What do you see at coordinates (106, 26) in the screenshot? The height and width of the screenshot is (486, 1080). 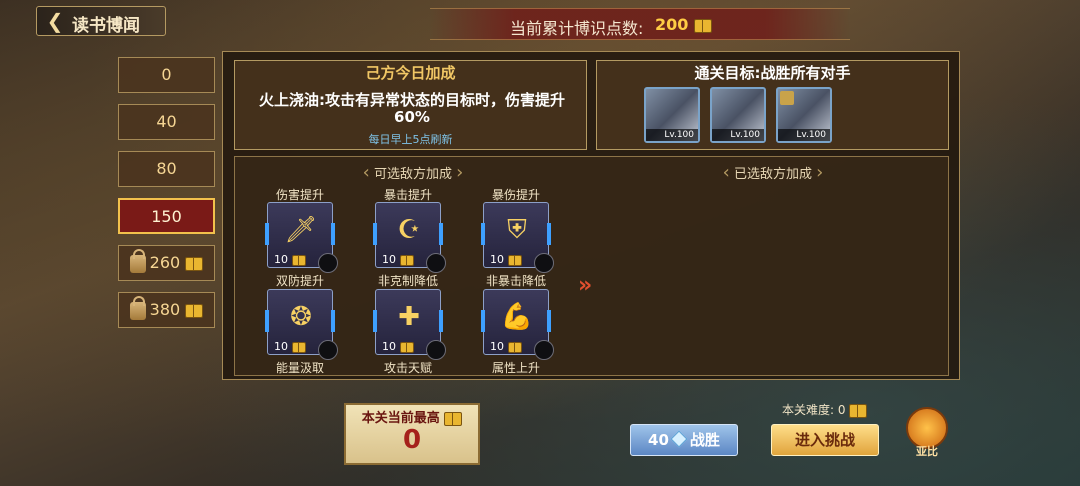 I see `page-title: 读书博闻` at bounding box center [106, 26].